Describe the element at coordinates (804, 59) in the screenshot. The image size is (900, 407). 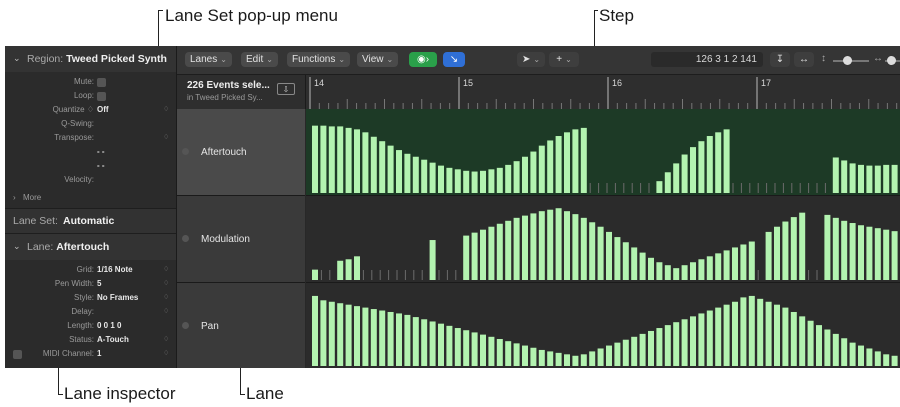
I see `horizontal-autozoom-button: ↔` at that location.